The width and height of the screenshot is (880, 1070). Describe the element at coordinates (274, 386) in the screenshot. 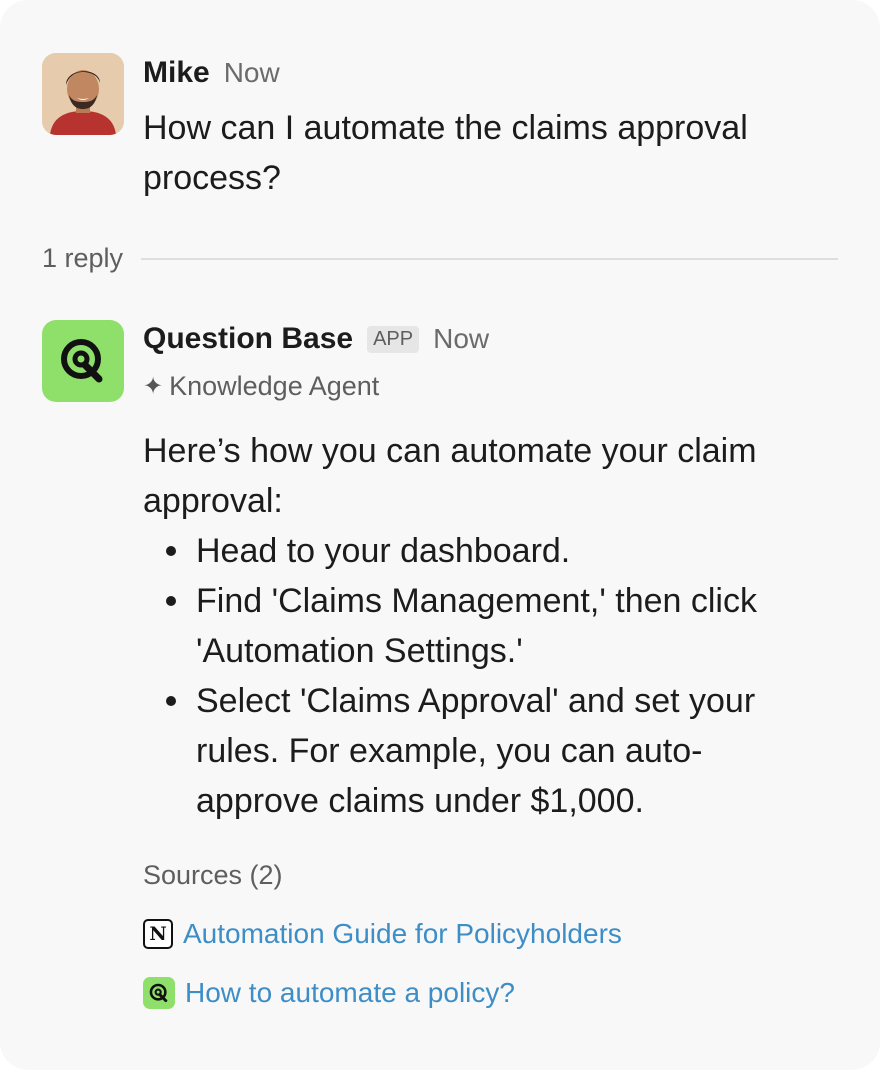

I see `agent-label: Knowledge Agent` at that location.